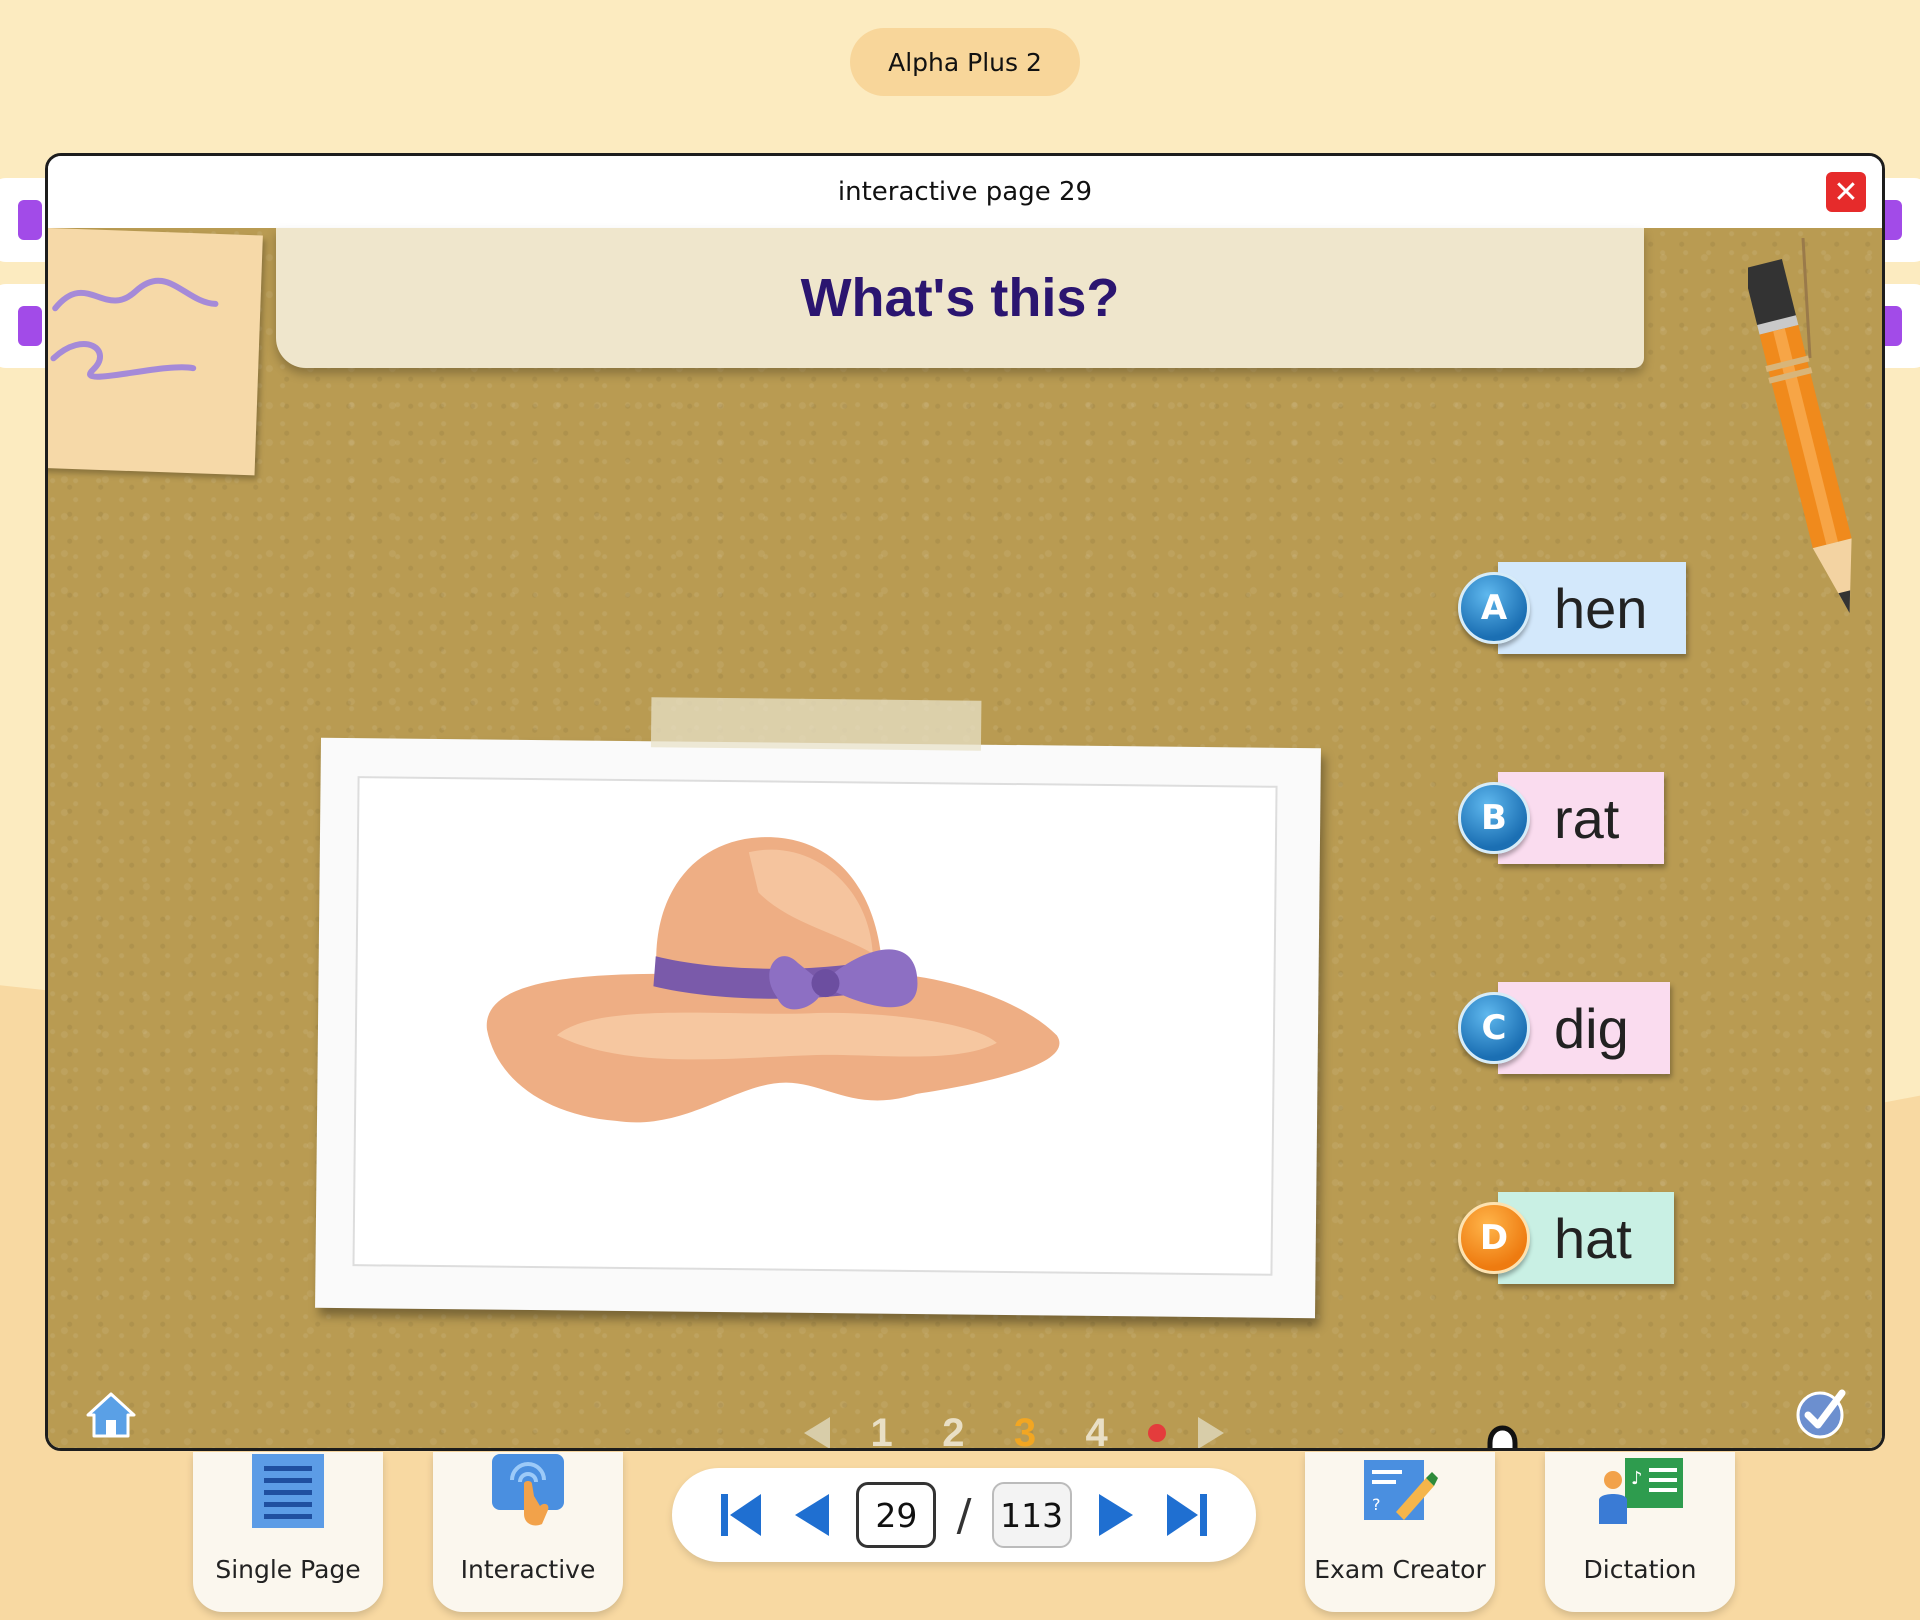 This screenshot has width=1920, height=1620. I want to click on check-icon, so click(1821, 1414).